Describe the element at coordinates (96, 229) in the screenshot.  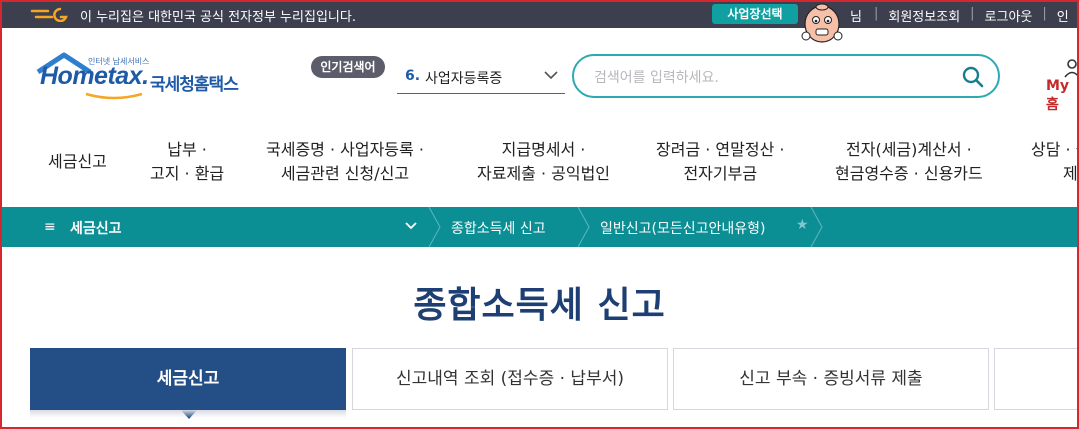
I see `section-label: 세금신고` at that location.